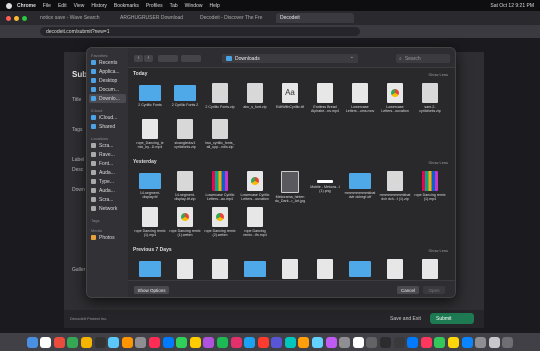  Describe the element at coordinates (24, 18) in the screenshot. I see `zoom-window-button` at that location.